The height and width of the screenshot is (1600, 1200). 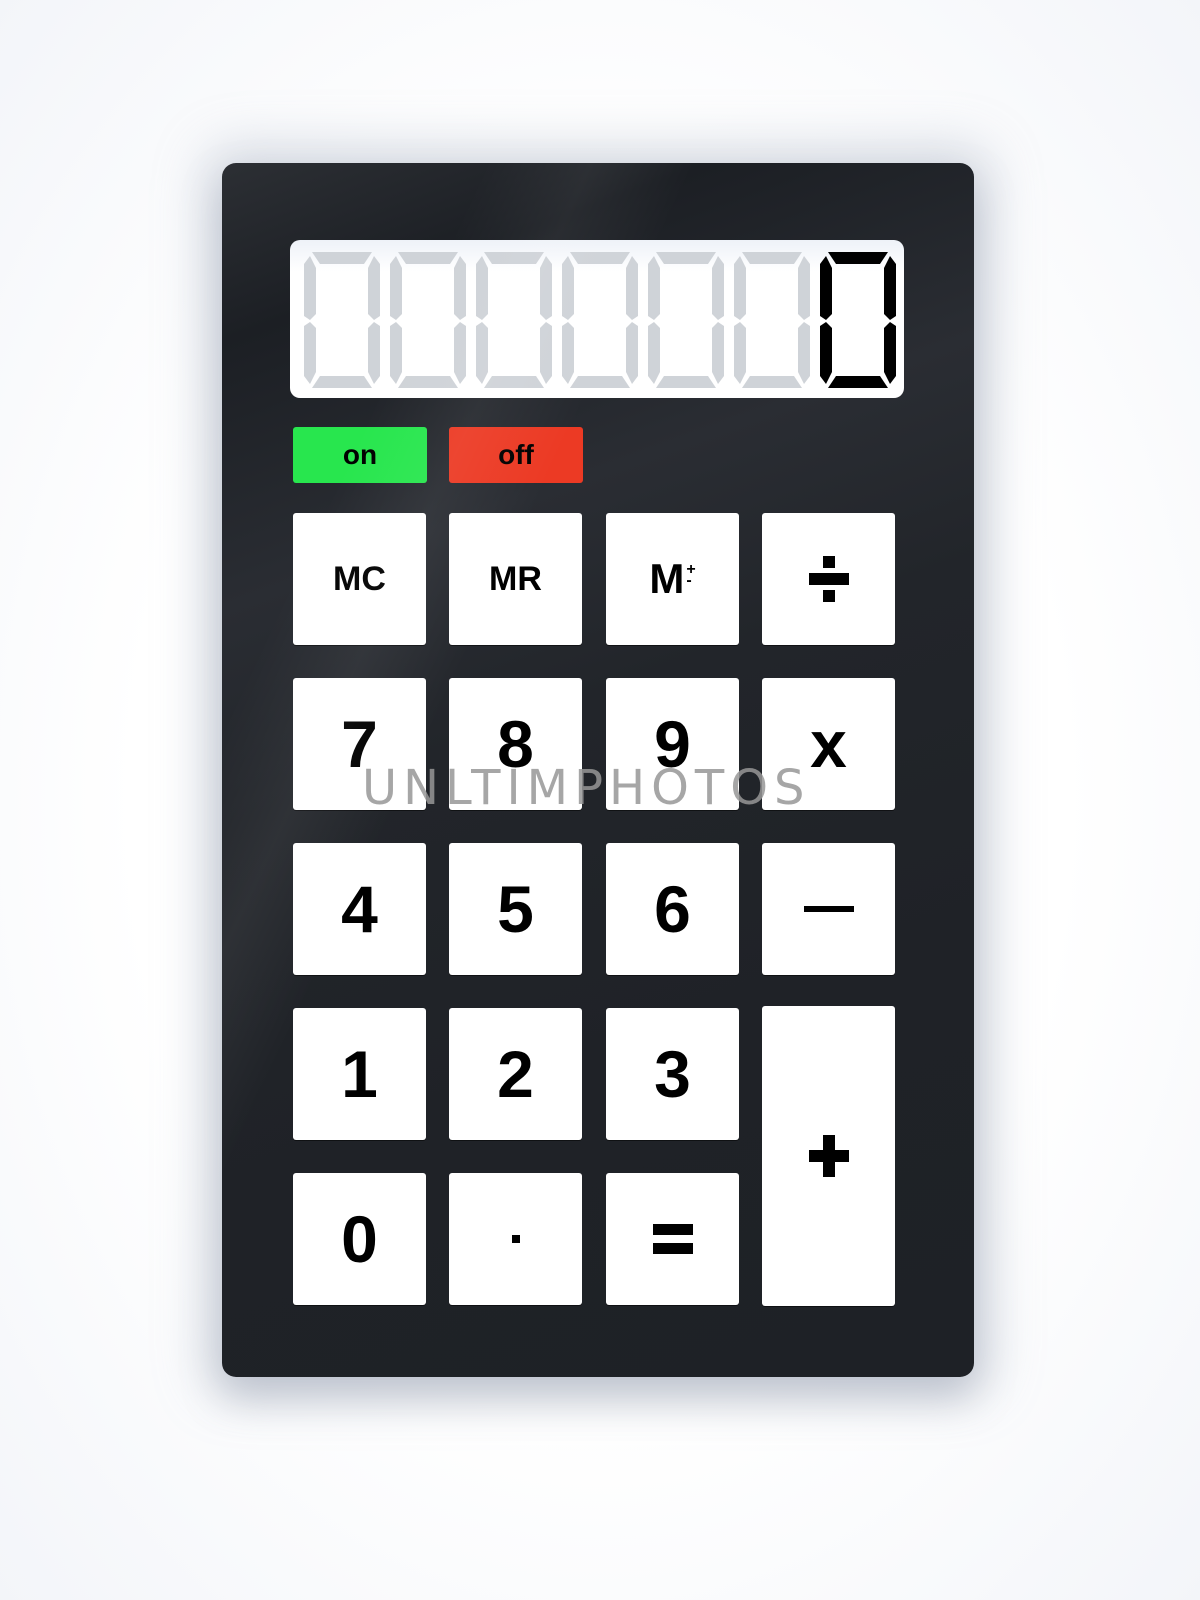 I want to click on key-3: 3, so click(x=672, y=1074).